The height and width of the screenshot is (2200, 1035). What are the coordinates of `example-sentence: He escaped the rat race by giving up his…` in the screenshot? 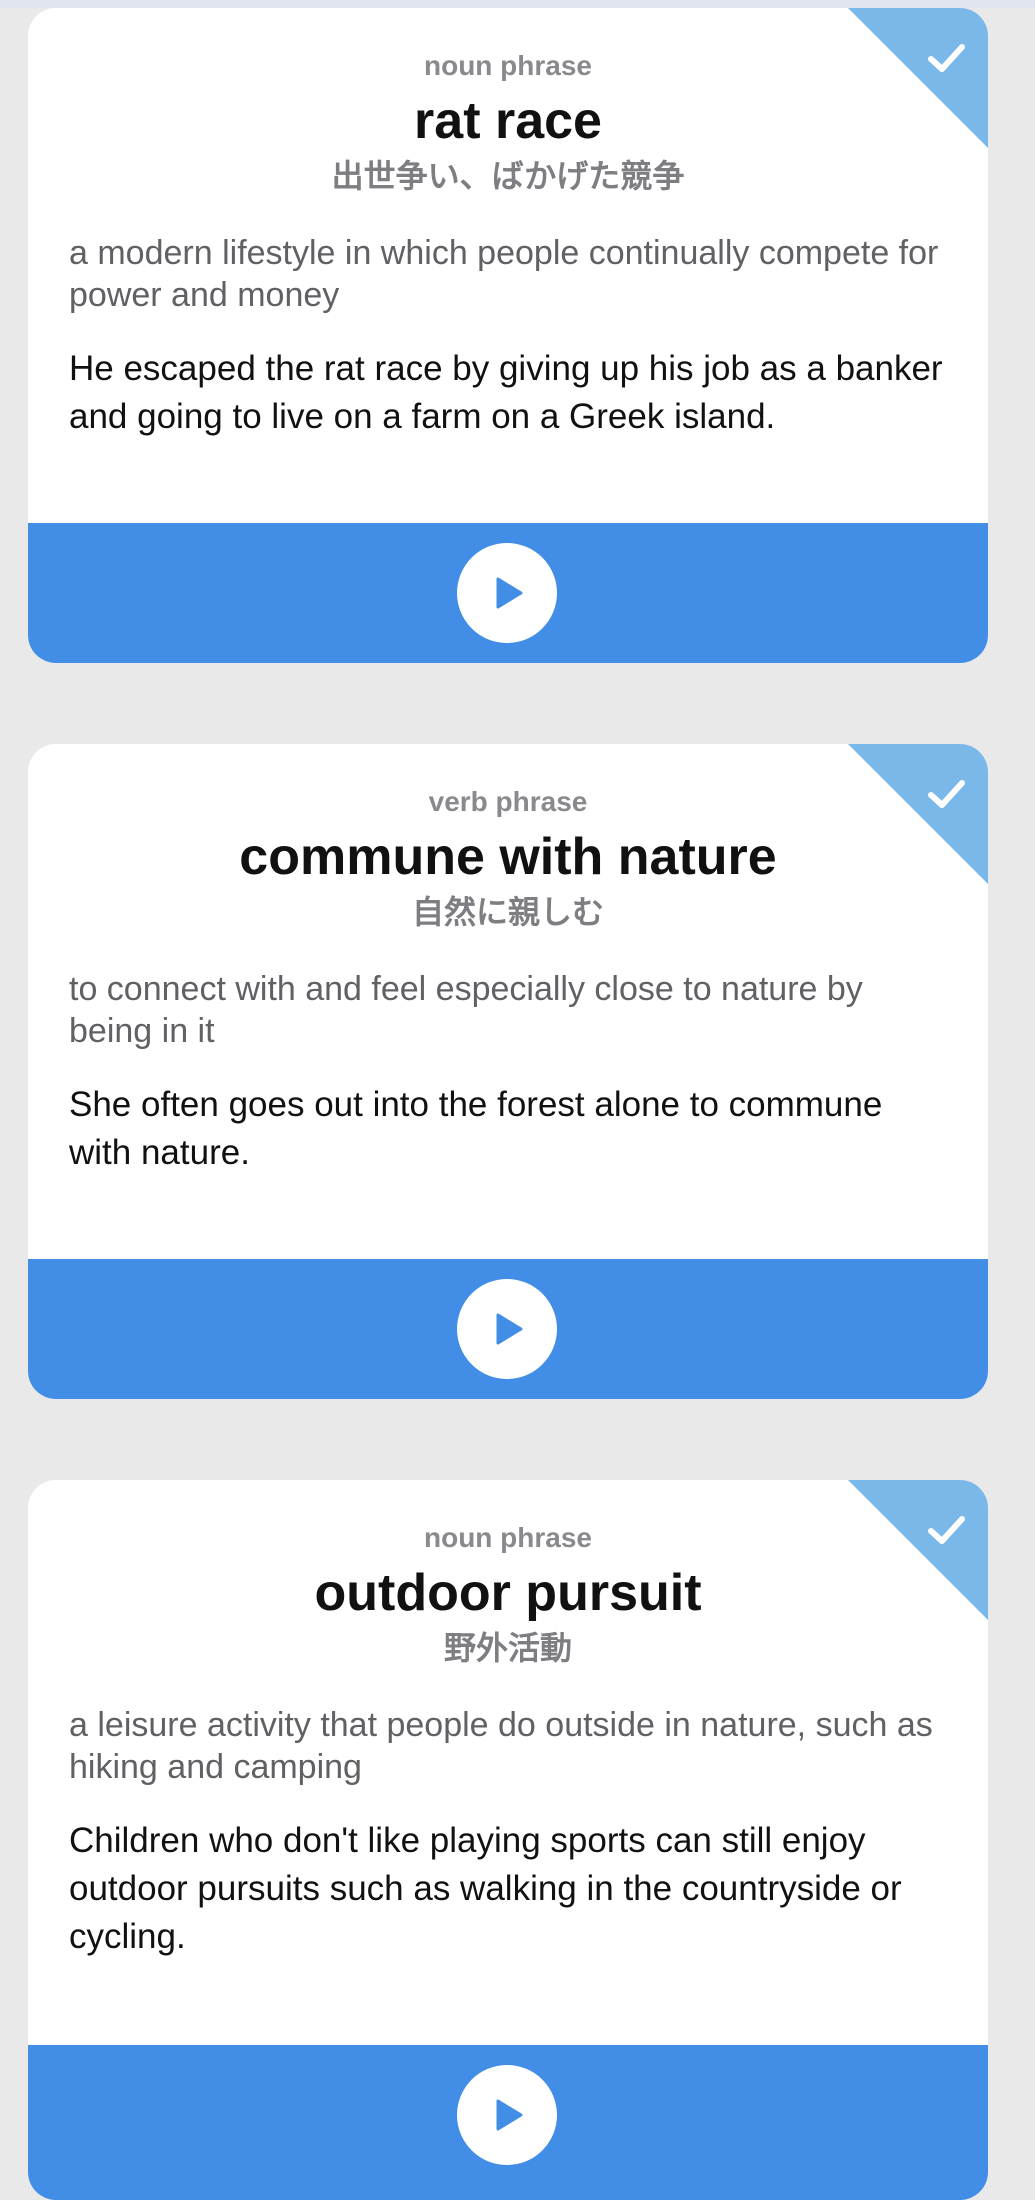 It's located at (506, 392).